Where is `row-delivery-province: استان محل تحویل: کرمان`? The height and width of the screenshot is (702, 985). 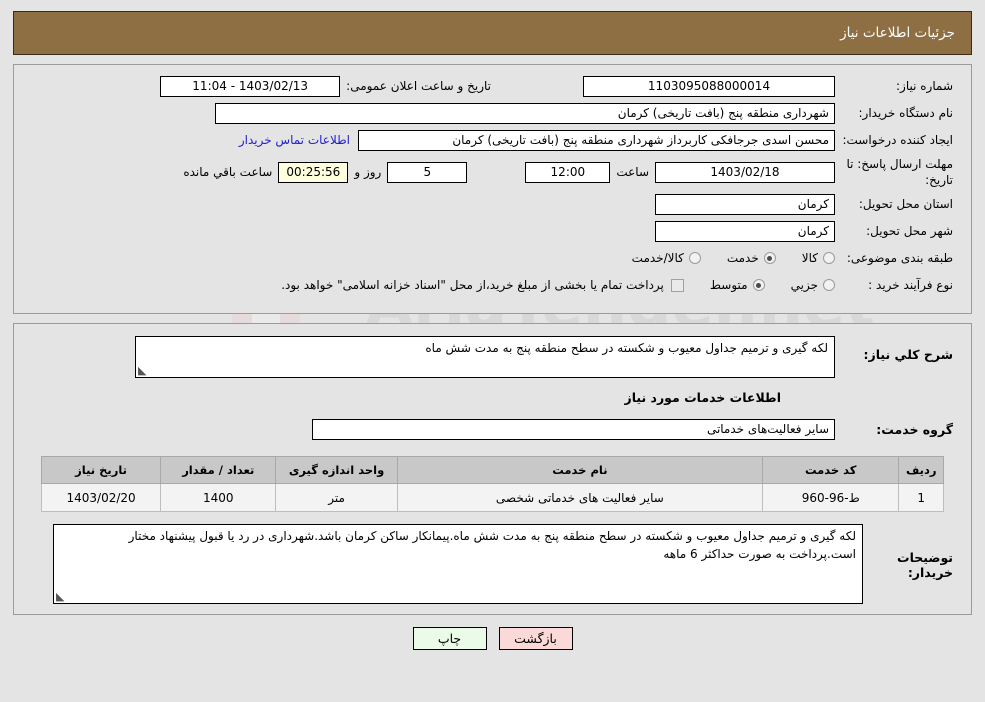 row-delivery-province: استان محل تحویل: کرمان is located at coordinates (492, 204).